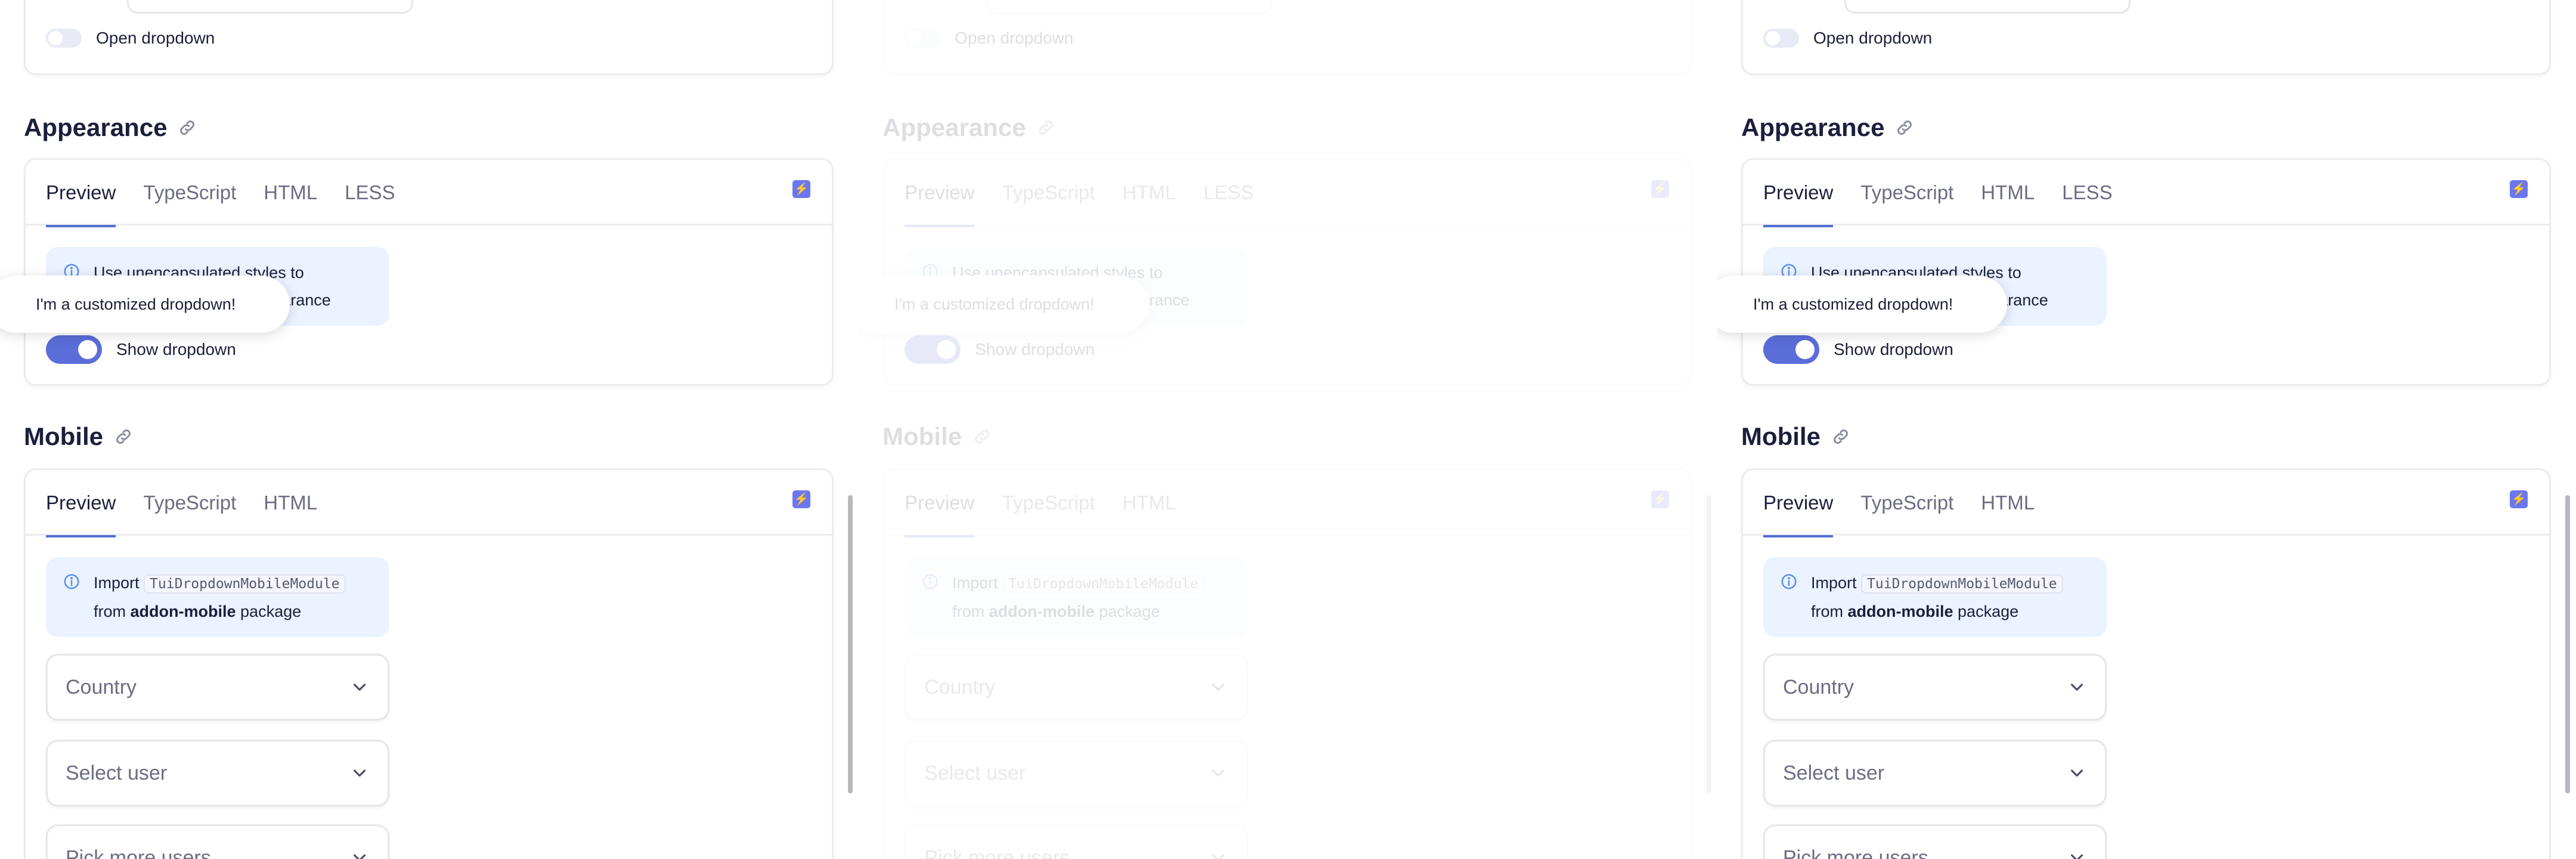  What do you see at coordinates (138, 852) in the screenshot?
I see `pick-more-users-label: Pick more users` at bounding box center [138, 852].